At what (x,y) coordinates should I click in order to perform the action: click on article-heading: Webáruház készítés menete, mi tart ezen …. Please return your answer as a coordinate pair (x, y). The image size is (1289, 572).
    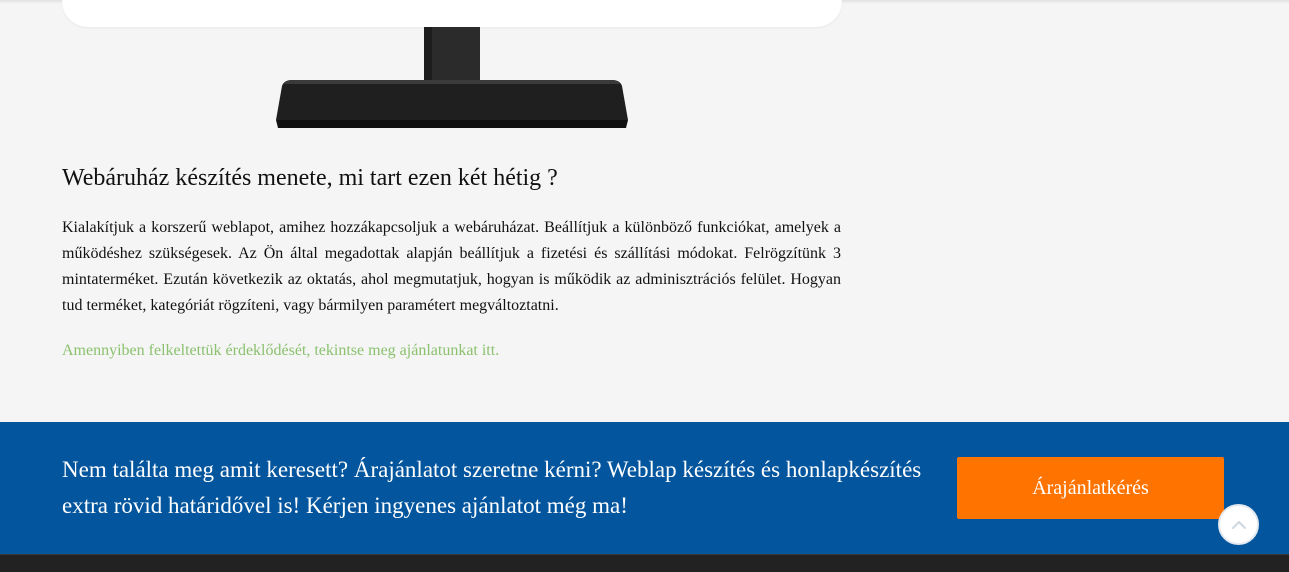
    Looking at the image, I should click on (310, 178).